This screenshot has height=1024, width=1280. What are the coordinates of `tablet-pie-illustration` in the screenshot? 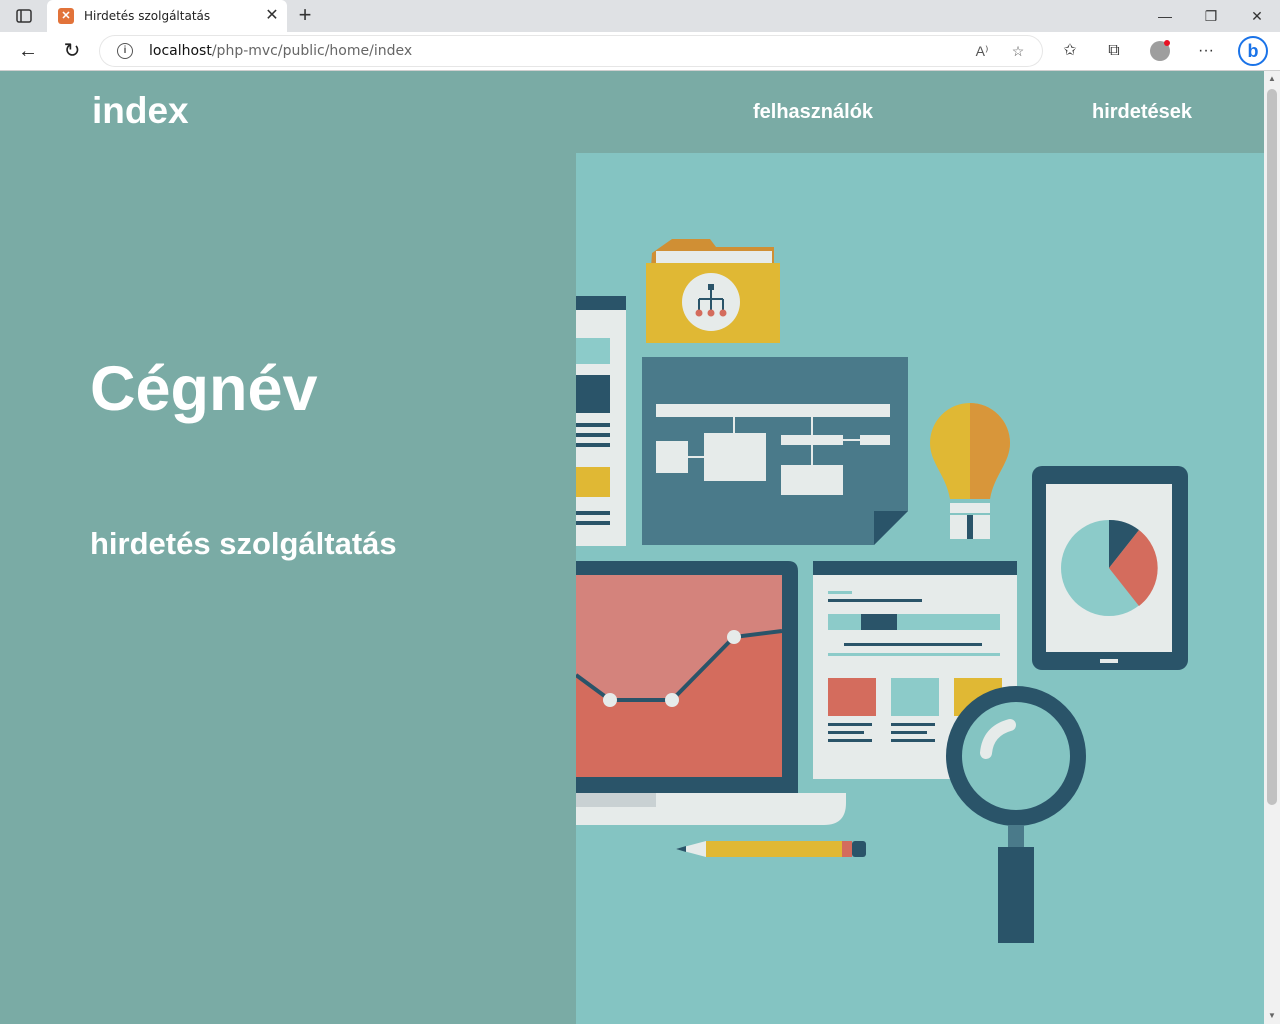 It's located at (1110, 568).